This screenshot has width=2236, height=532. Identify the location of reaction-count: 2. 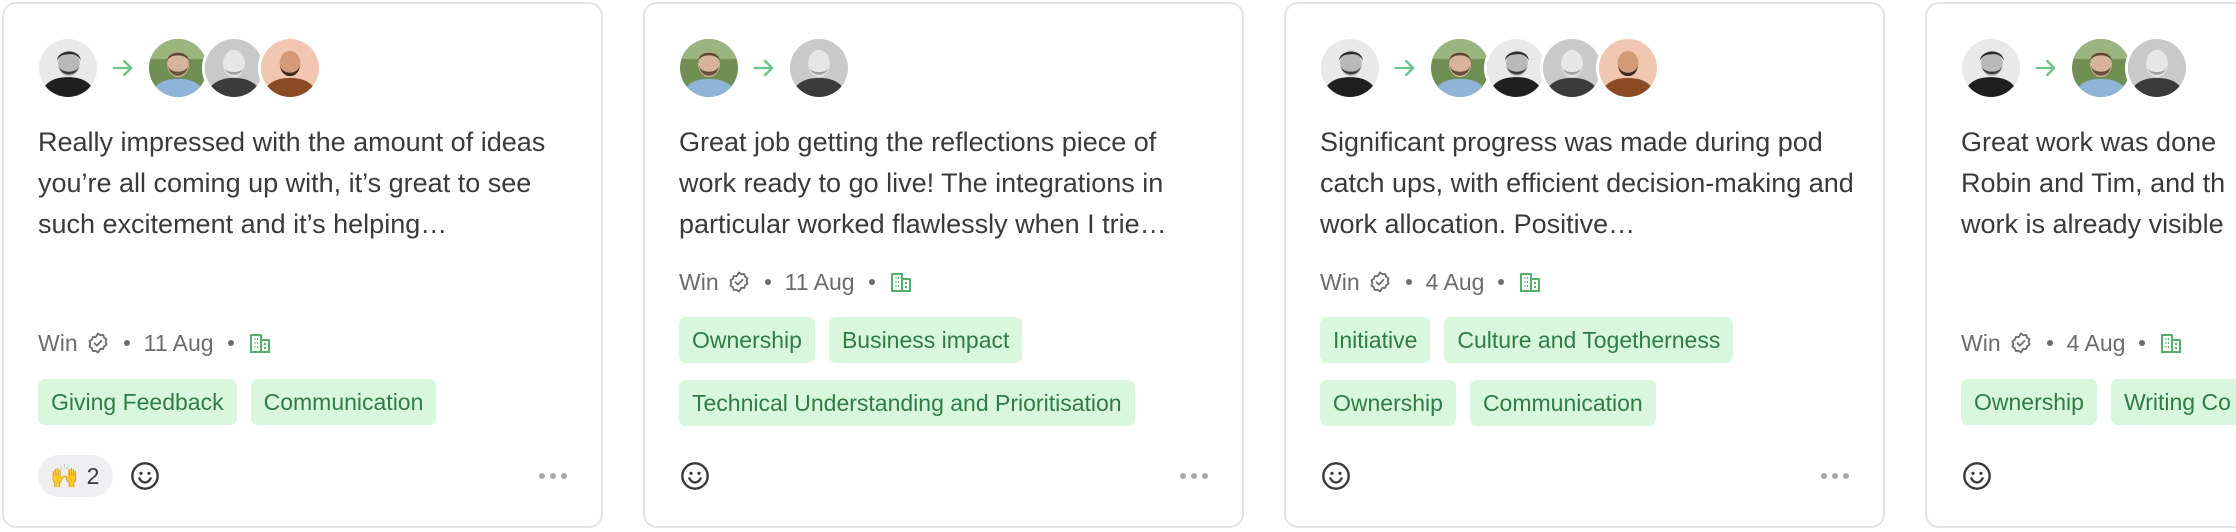
(93, 475).